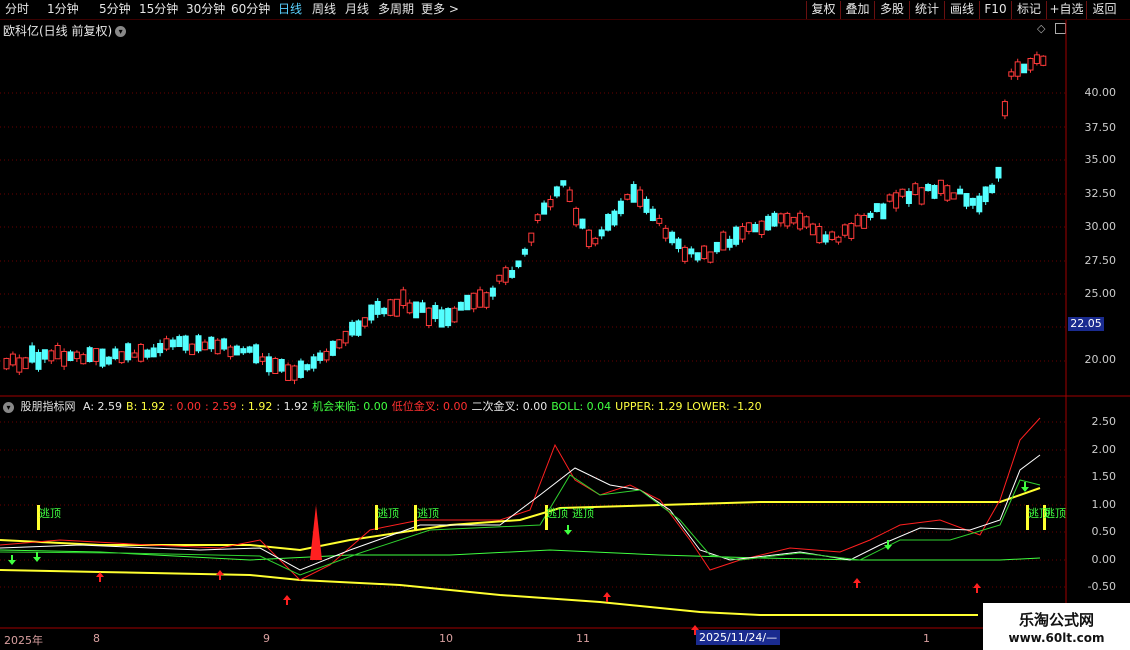  What do you see at coordinates (581, 406) in the screenshot?
I see `indicator-value: BOLL: 0.04` at bounding box center [581, 406].